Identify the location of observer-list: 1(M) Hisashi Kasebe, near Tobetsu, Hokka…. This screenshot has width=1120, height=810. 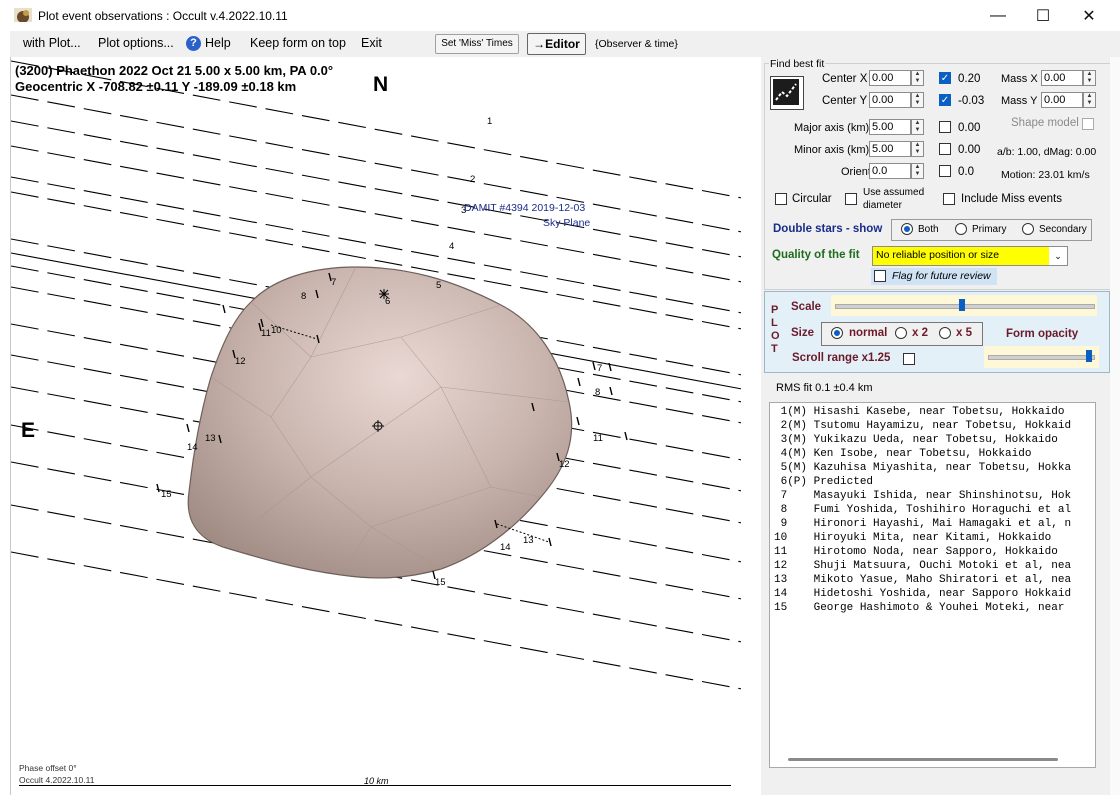
(932, 585).